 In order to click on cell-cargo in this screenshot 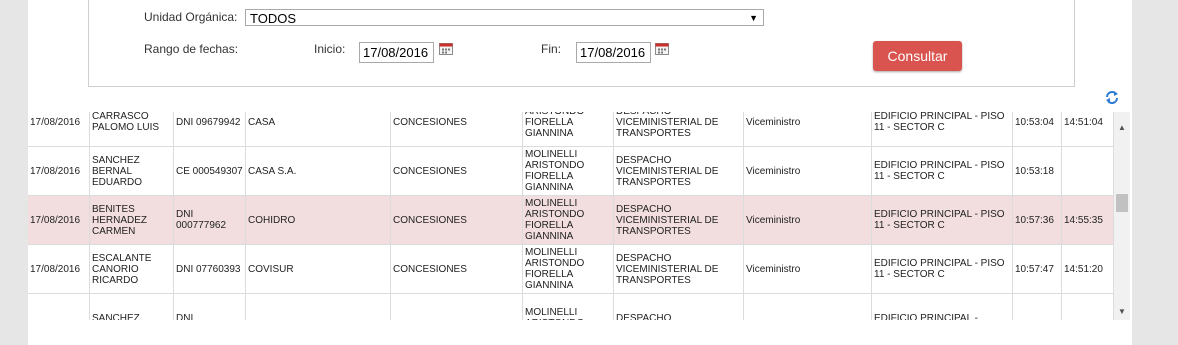, I will do `click(808, 307)`.